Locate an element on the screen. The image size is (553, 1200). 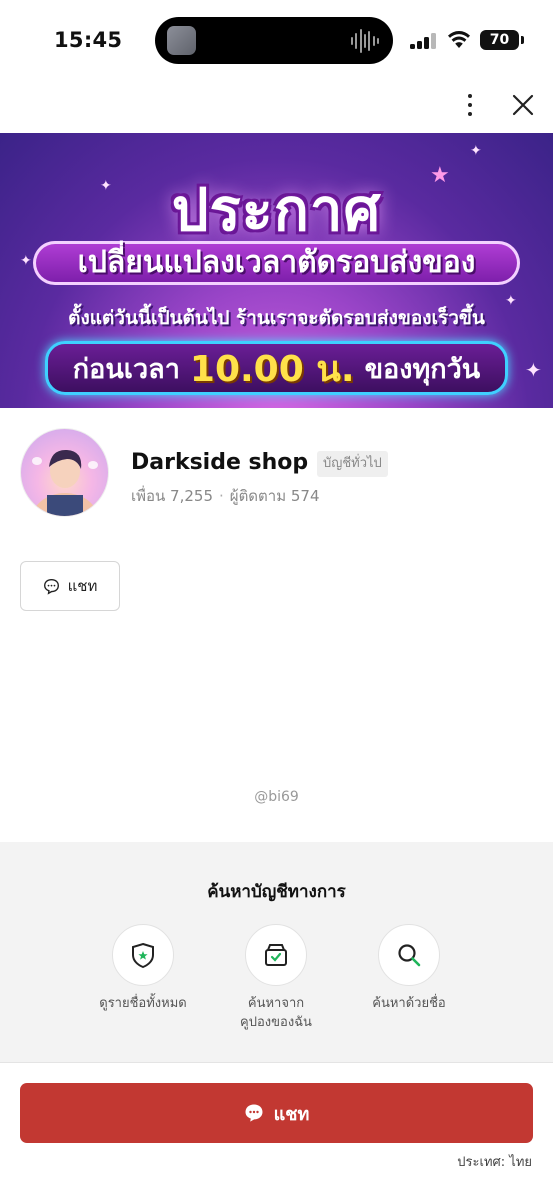
followers-count: ผู้ติดตาม 574 is located at coordinates (274, 496).